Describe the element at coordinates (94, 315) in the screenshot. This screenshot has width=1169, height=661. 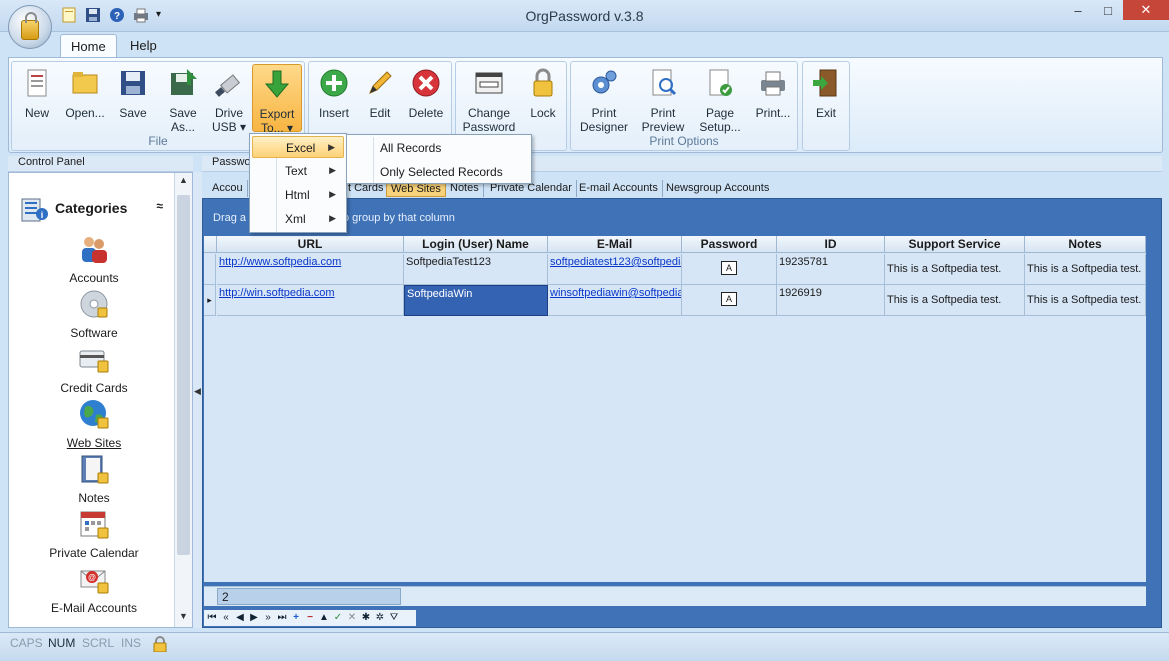
I see `category-software: Software` at that location.